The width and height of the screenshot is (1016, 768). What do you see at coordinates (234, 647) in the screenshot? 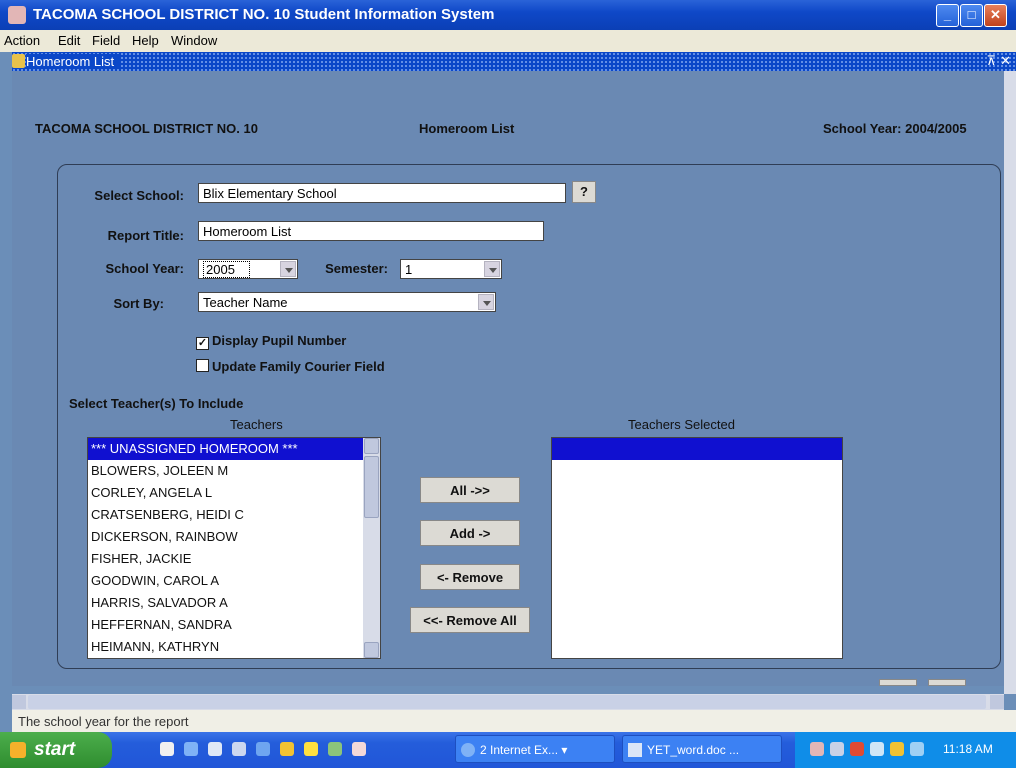
I see `list-item: HEIMANN, KATHRYN` at bounding box center [234, 647].